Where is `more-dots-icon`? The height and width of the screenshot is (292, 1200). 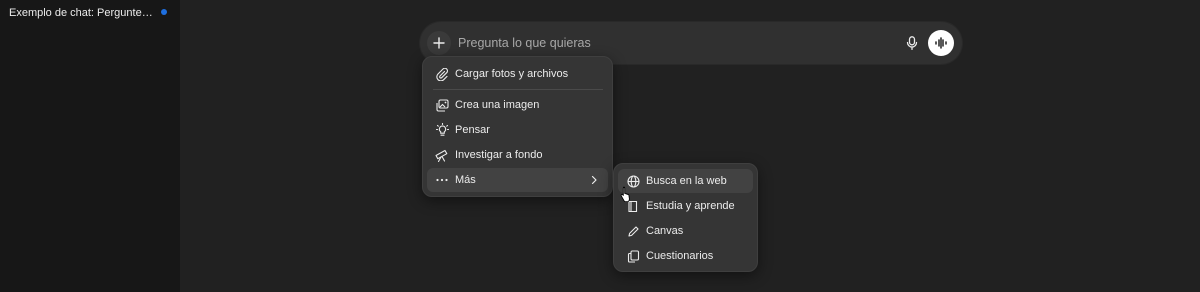 more-dots-icon is located at coordinates (442, 180).